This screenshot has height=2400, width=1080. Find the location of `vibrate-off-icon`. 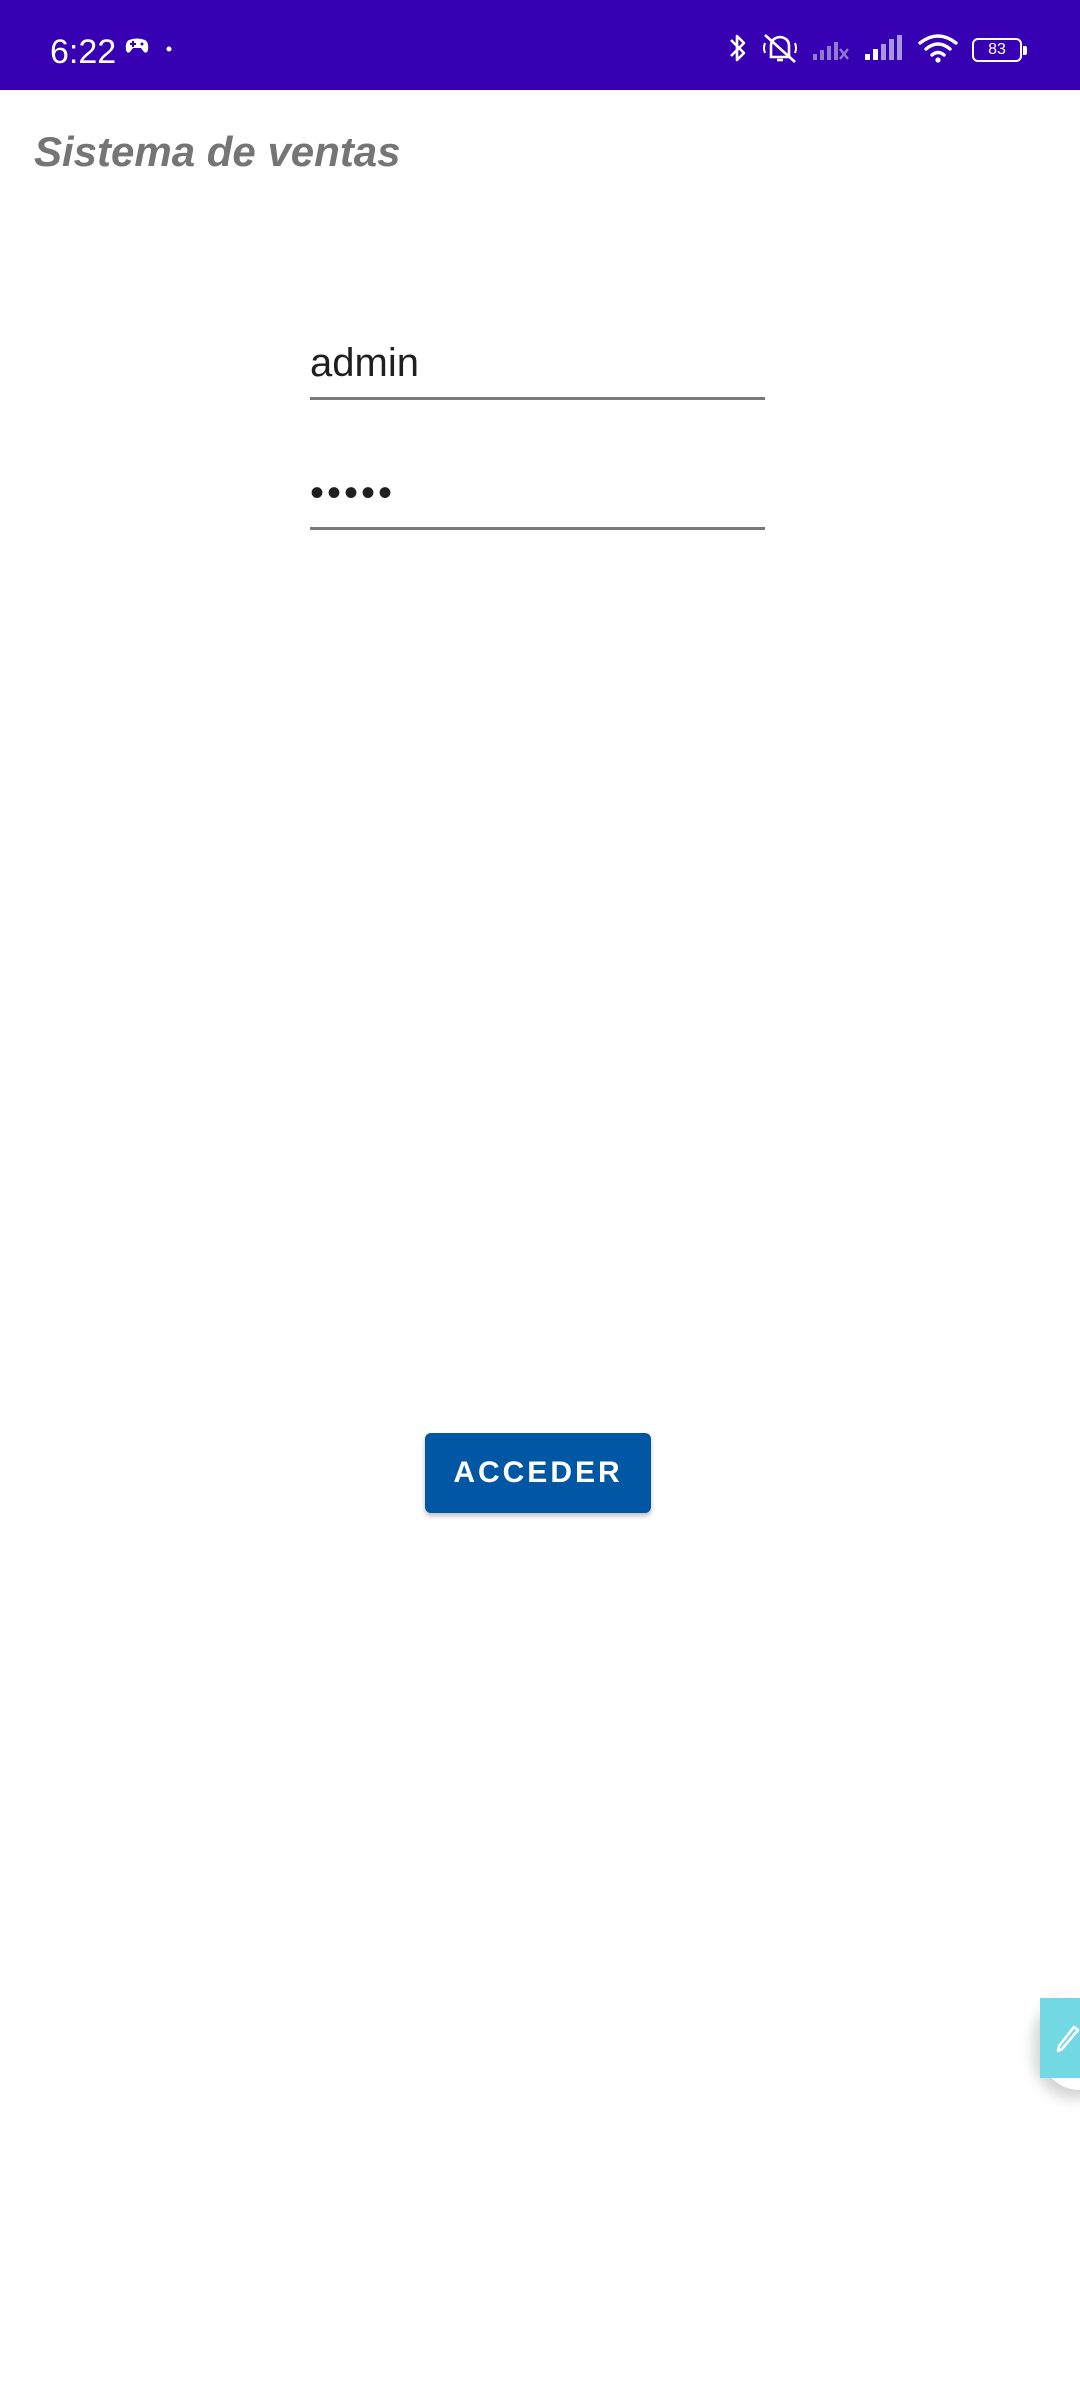

vibrate-off-icon is located at coordinates (780, 50).